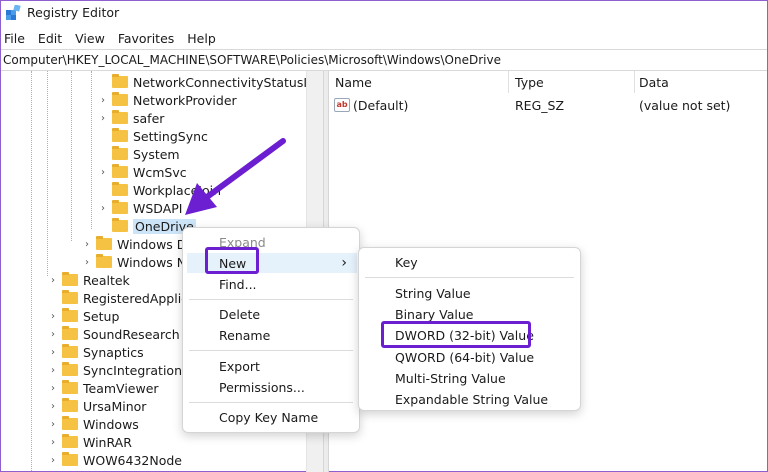 Image resolution: width=768 pixels, height=472 pixels. Describe the element at coordinates (50, 38) in the screenshot. I see `menu-edit: Edit` at that location.